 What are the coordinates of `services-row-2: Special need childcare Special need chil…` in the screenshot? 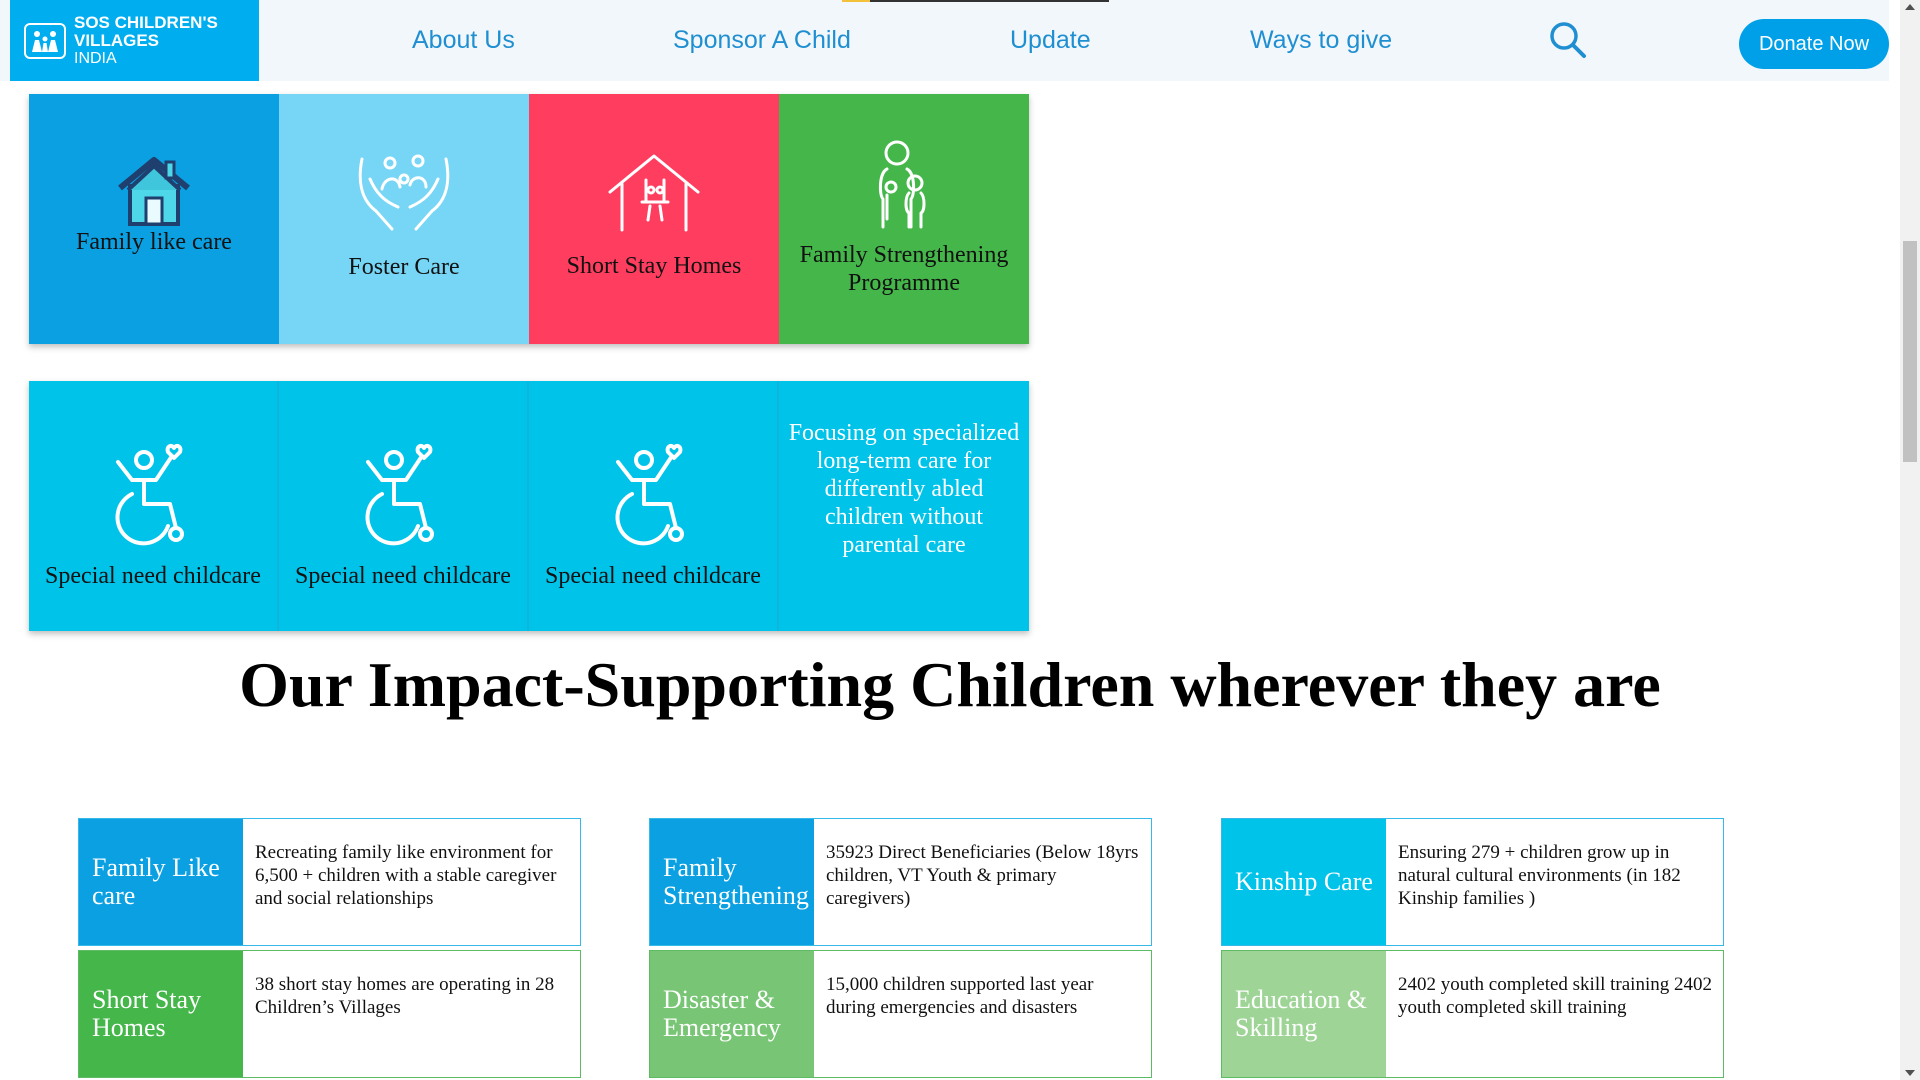 It's located at (529, 506).